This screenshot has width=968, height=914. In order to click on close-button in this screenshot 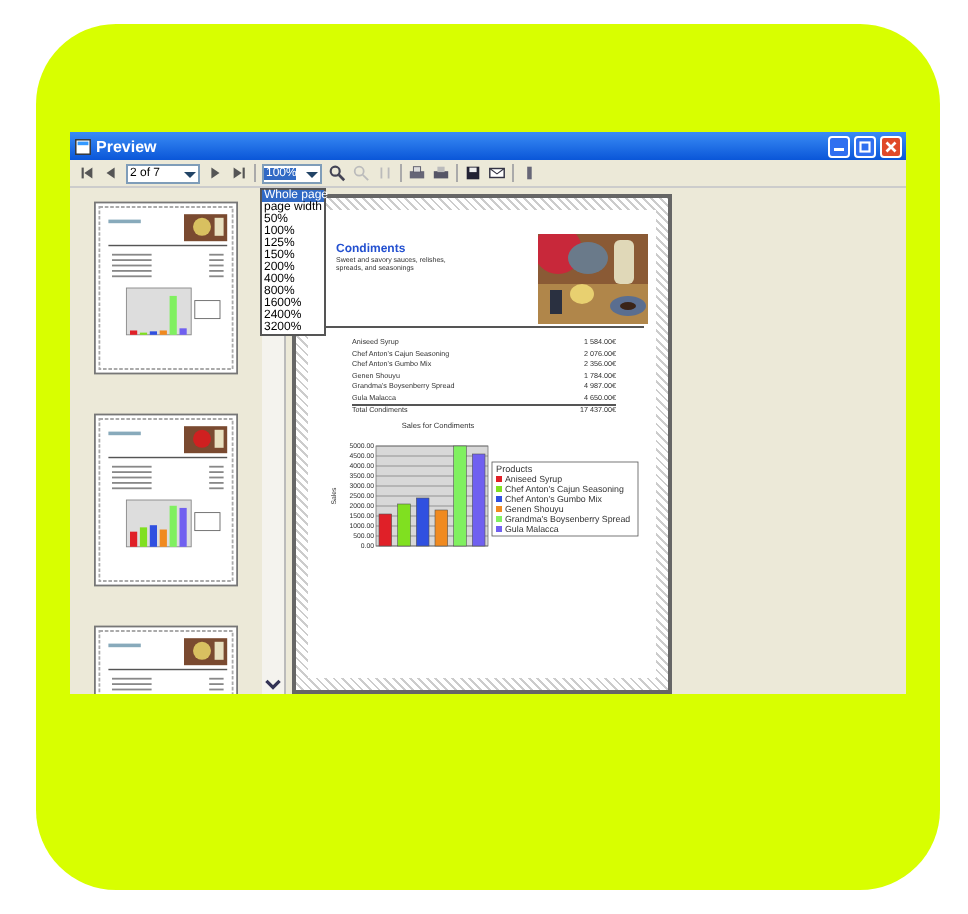, I will do `click(891, 146)`.